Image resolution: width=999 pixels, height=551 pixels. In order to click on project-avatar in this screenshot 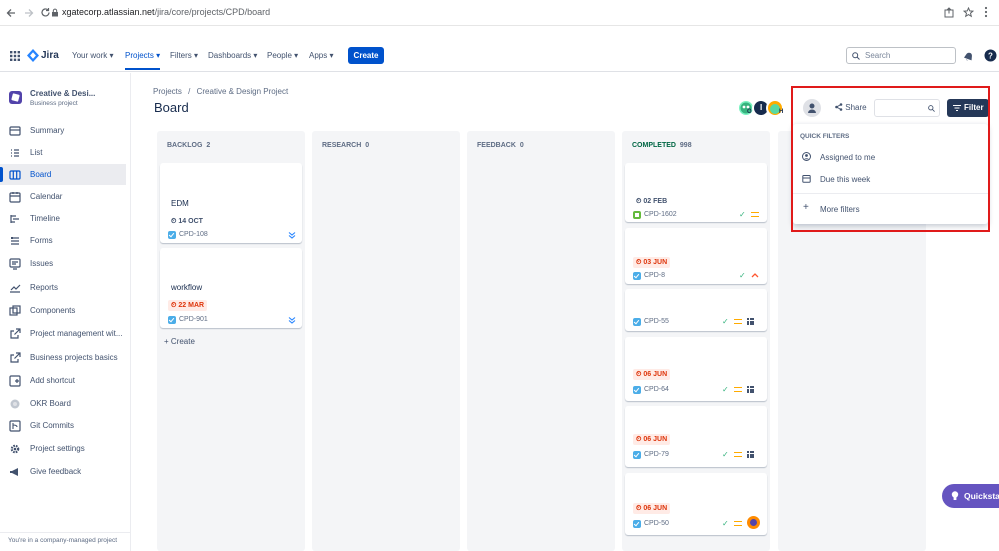, I will do `click(15, 97)`.